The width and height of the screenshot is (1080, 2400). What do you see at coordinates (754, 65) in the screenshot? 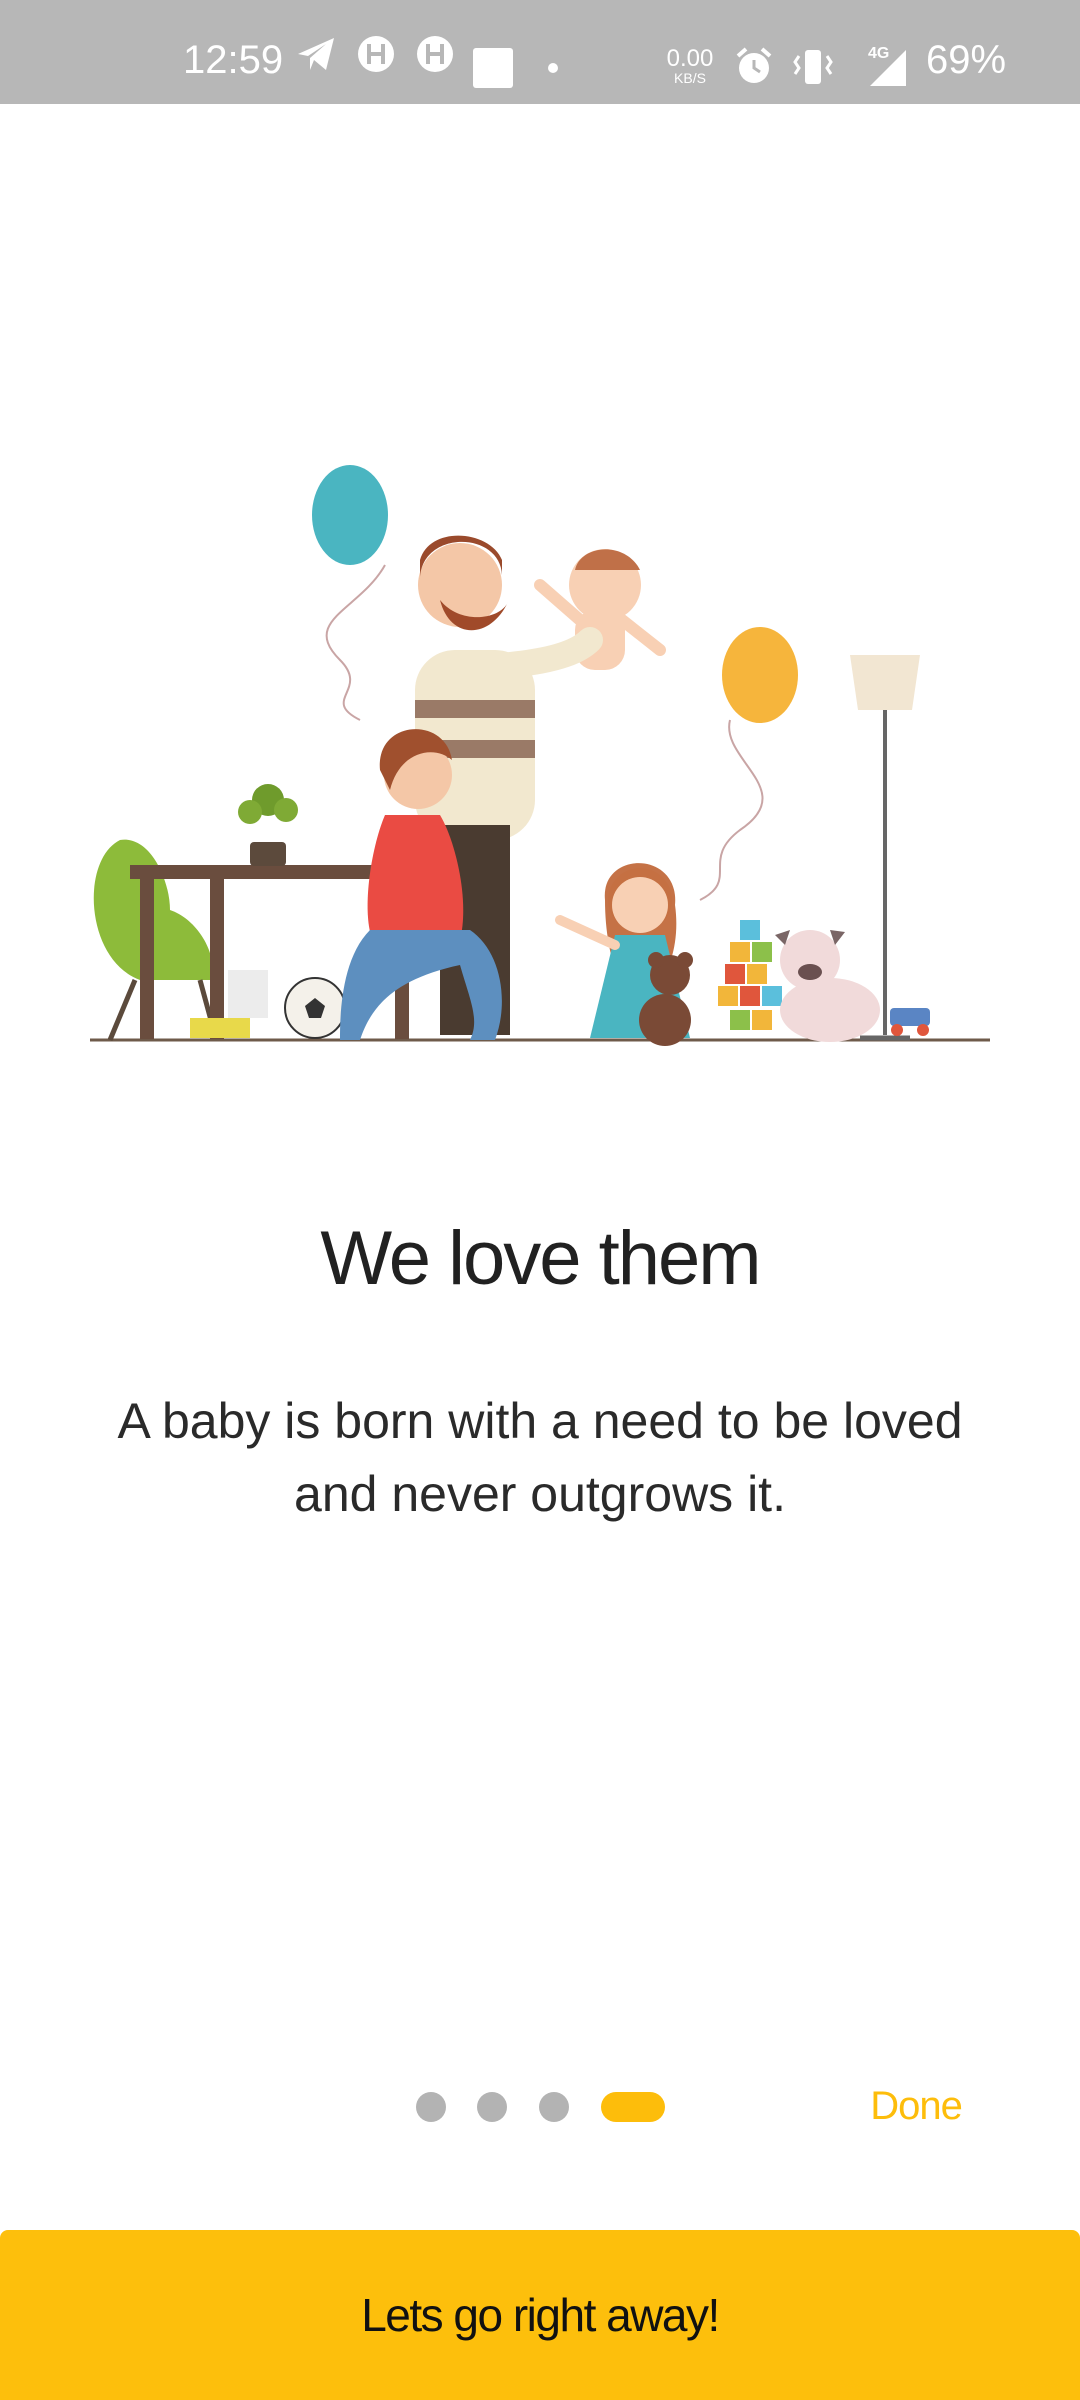
I see `alarm-icon` at bounding box center [754, 65].